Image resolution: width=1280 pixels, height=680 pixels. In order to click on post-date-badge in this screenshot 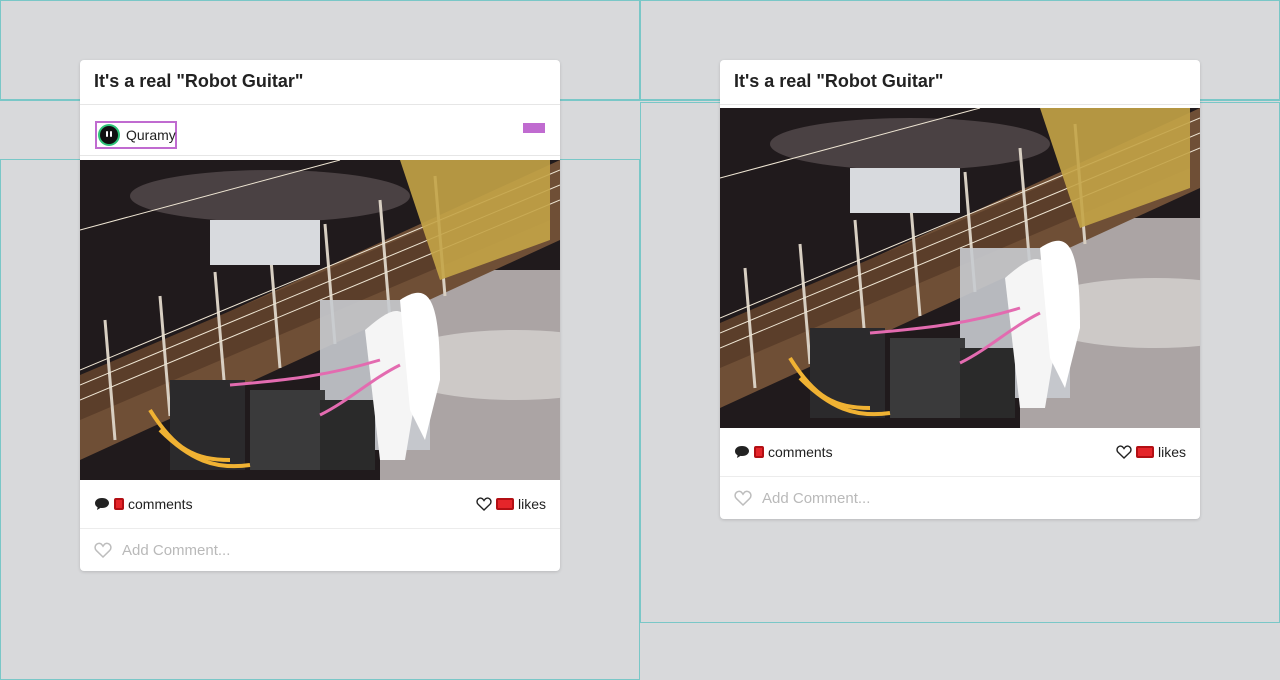, I will do `click(534, 128)`.